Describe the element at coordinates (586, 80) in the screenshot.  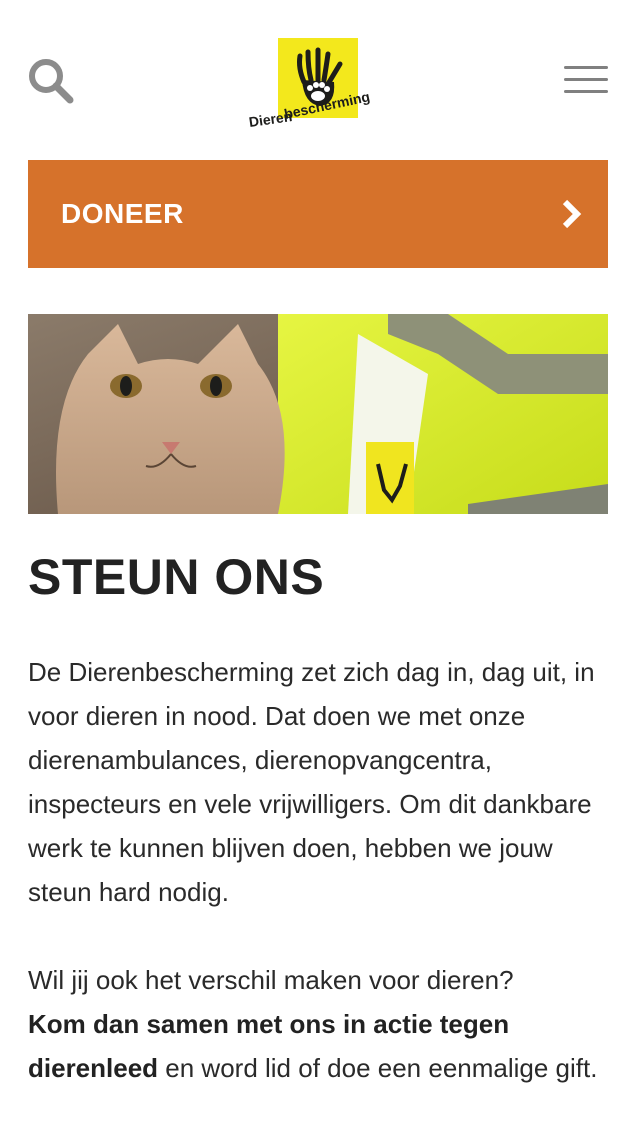
I see `menu-button` at that location.